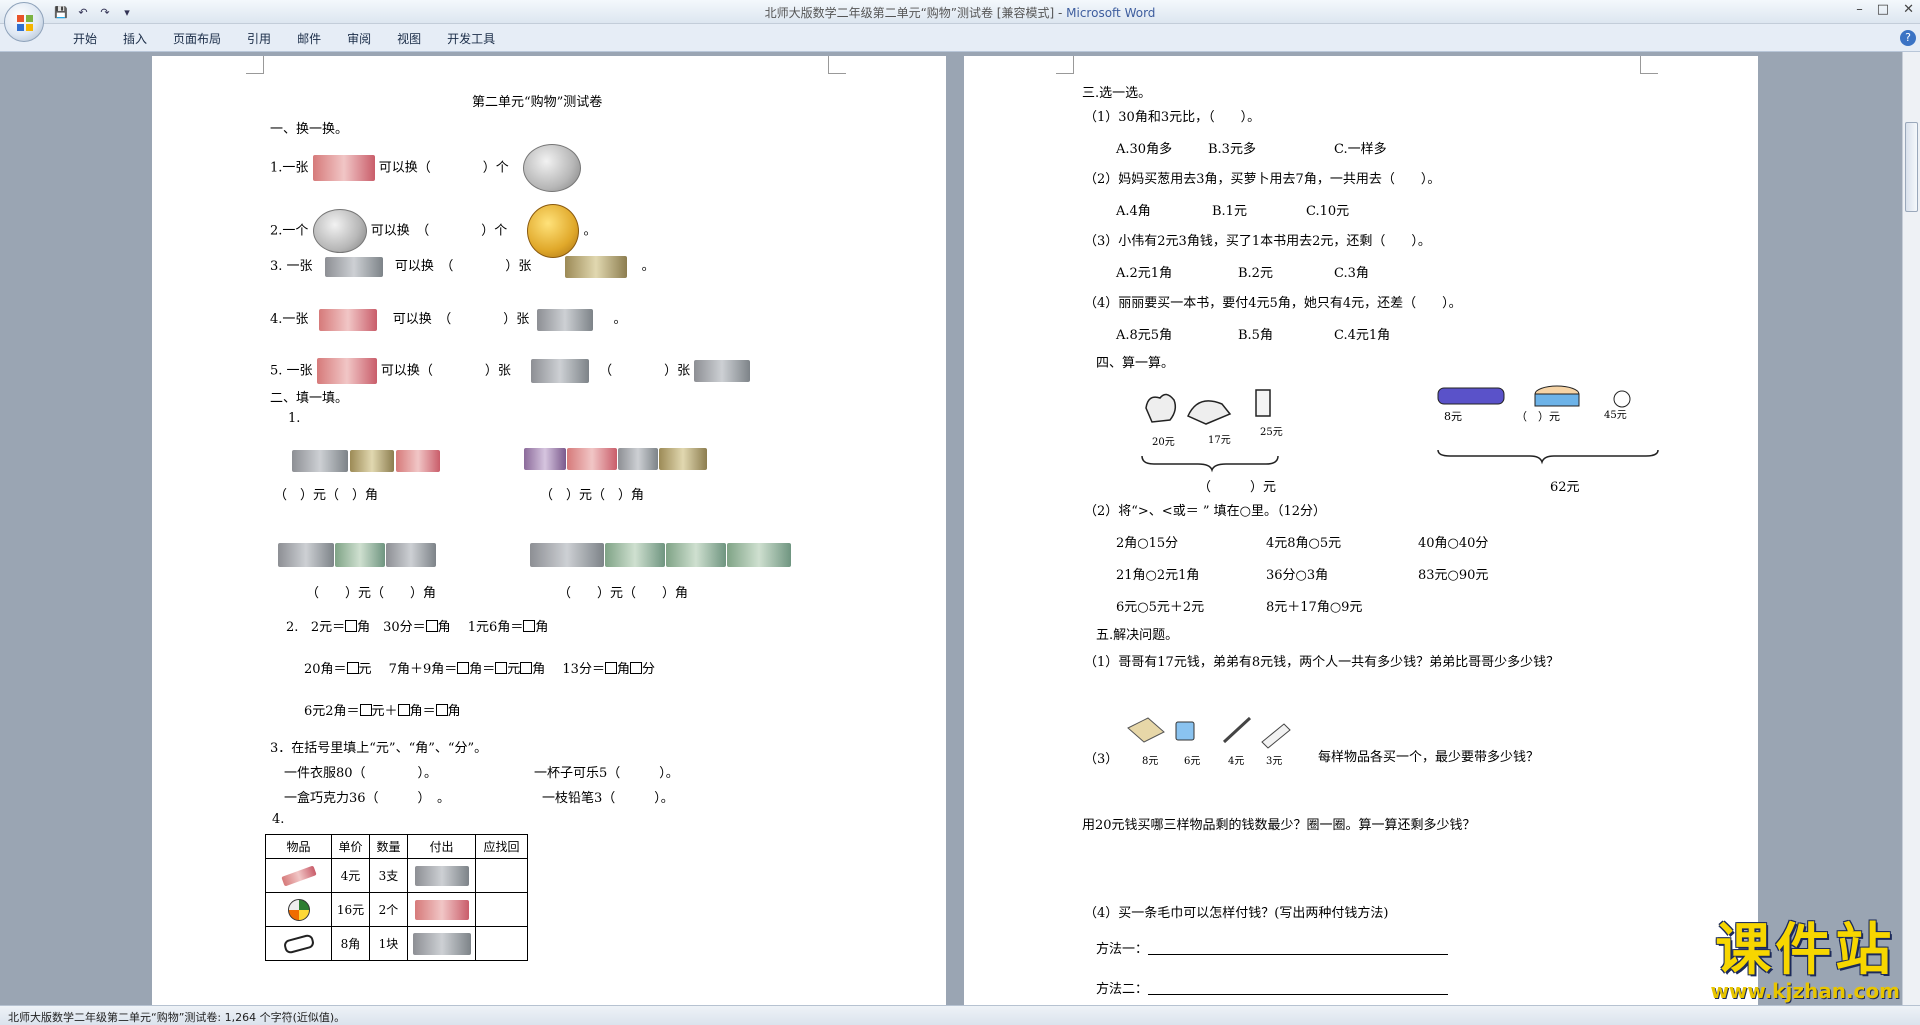 Image resolution: width=1920 pixels, height=1025 pixels. What do you see at coordinates (1273, 303) in the screenshot?
I see `choice-q4: （4）丽丽要买一本书，要付4元5角，她只有4元，还差（ ）。` at bounding box center [1273, 303].